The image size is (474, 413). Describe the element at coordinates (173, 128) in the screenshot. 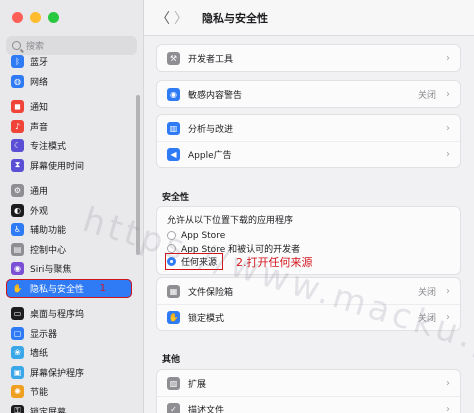

I see `chart-icon: ▥` at that location.